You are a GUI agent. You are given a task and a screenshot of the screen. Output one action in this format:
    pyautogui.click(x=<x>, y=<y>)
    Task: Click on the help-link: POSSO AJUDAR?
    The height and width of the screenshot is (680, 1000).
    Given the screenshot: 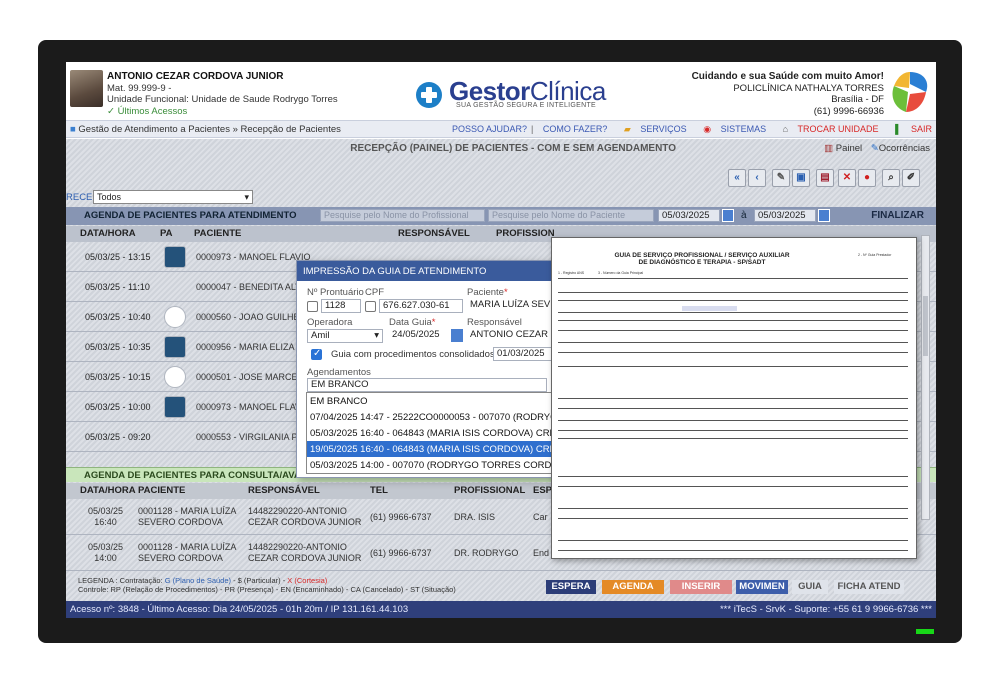 What is the action you would take?
    pyautogui.click(x=489, y=129)
    